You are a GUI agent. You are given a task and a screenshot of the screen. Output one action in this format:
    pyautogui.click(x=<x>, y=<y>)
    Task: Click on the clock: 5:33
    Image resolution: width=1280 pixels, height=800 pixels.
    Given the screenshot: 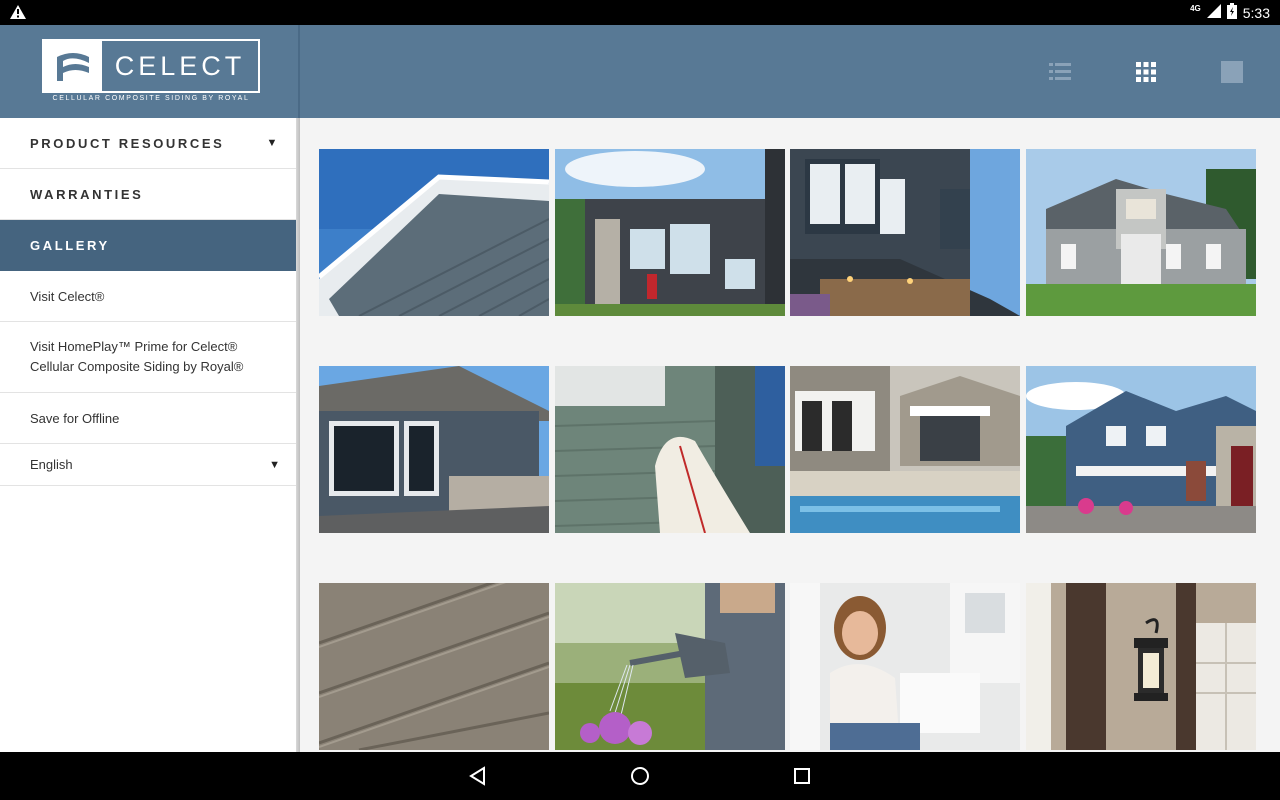 What is the action you would take?
    pyautogui.click(x=1256, y=12)
    